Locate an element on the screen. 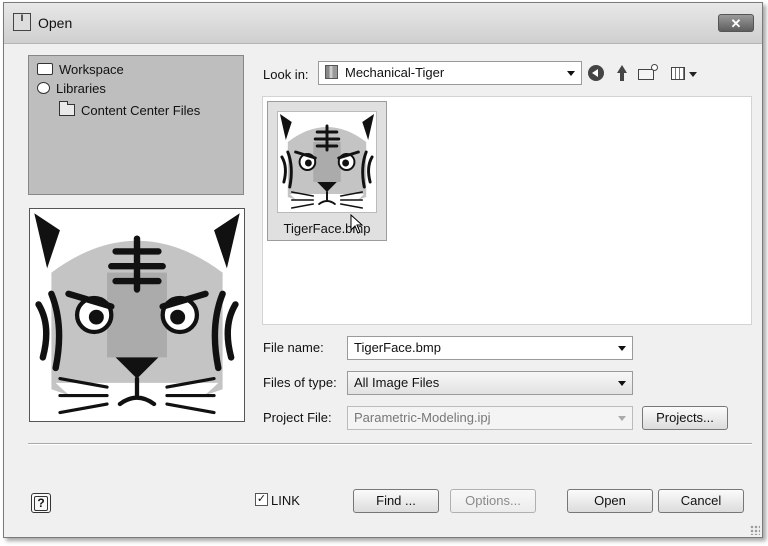 The height and width of the screenshot is (546, 768). workspace-icon is located at coordinates (45, 69).